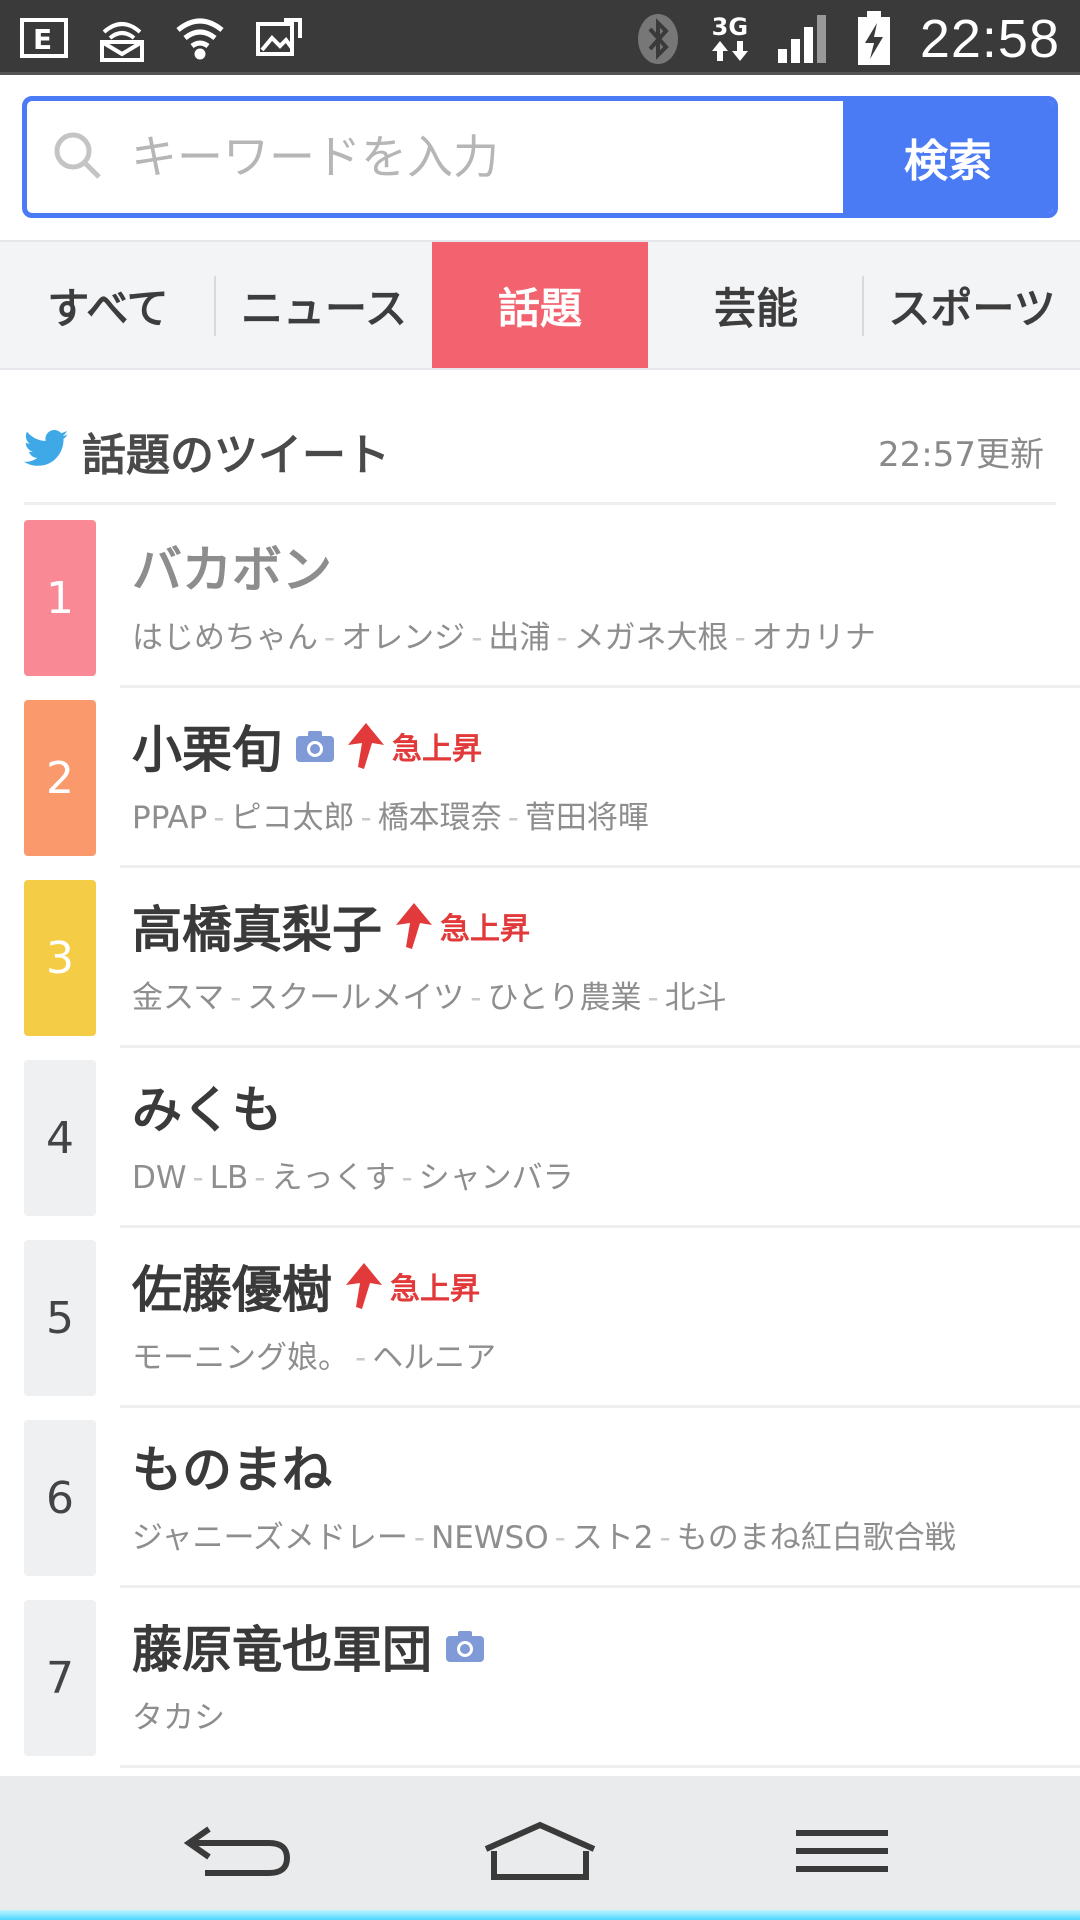  Describe the element at coordinates (333, 1178) in the screenshot. I see `related-keyword: えっくす` at that location.